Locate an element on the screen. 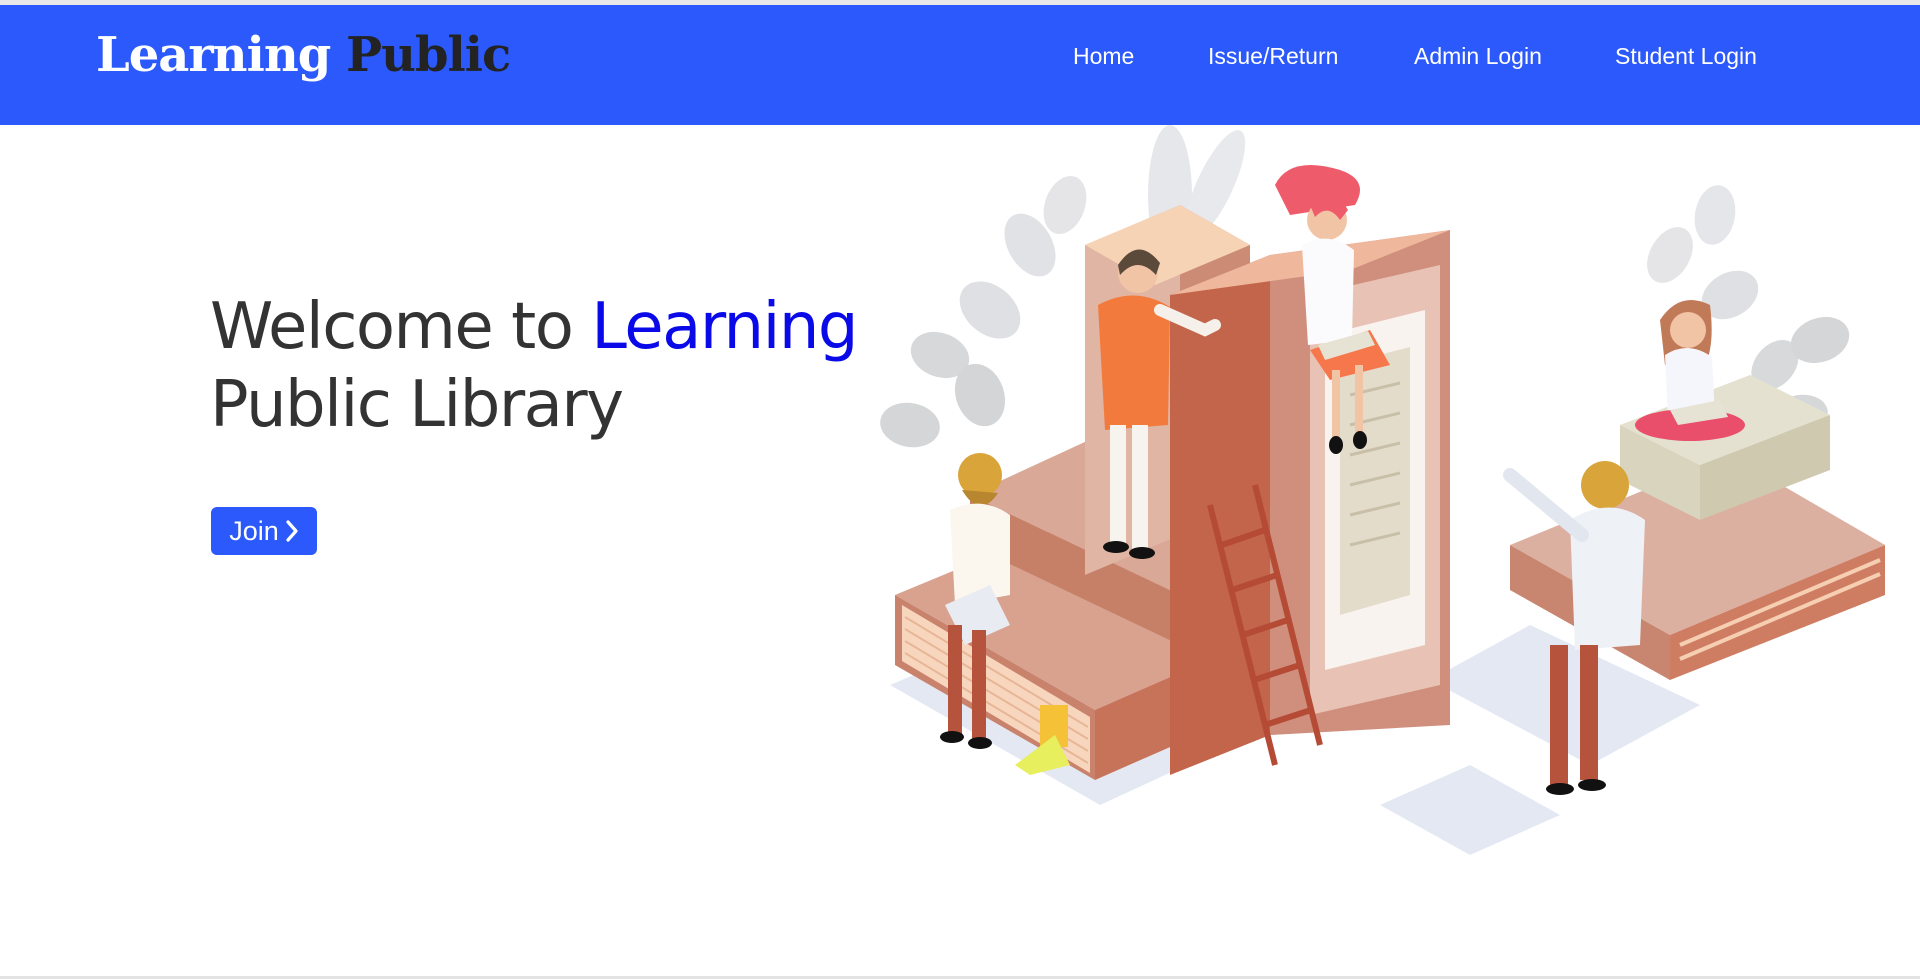  chevron-right-icon is located at coordinates (292, 531).